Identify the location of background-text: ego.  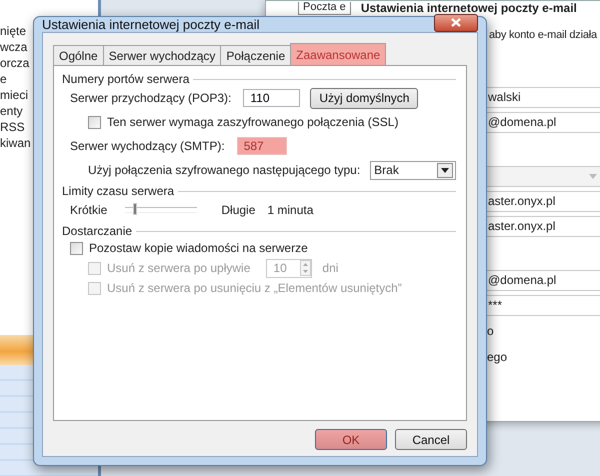
(497, 357).